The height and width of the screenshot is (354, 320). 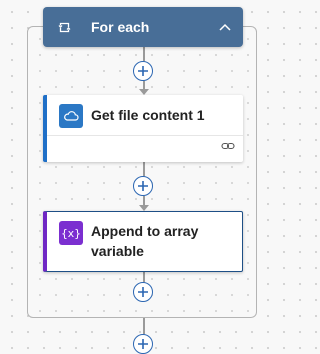 What do you see at coordinates (64, 27) in the screenshot?
I see `loop-icon` at bounding box center [64, 27].